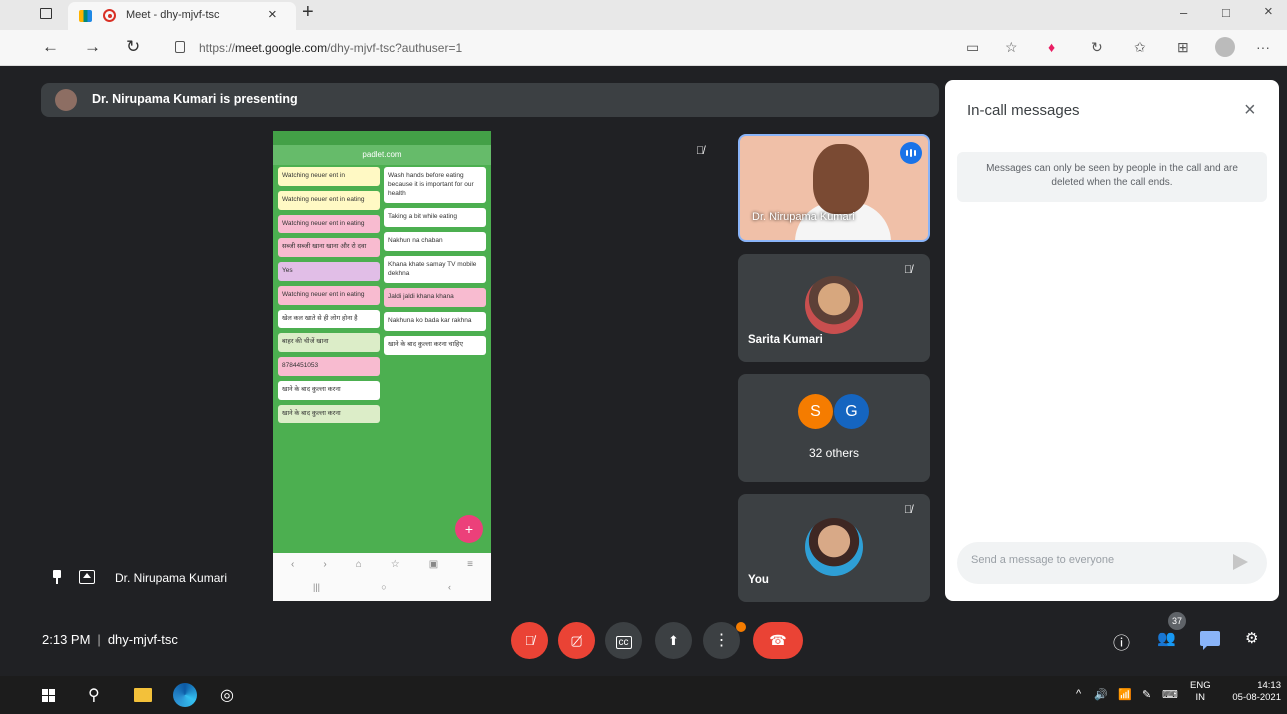 The height and width of the screenshot is (714, 1287). Describe the element at coordinates (382, 155) in the screenshot. I see `shared-url: padlet.com` at that location.